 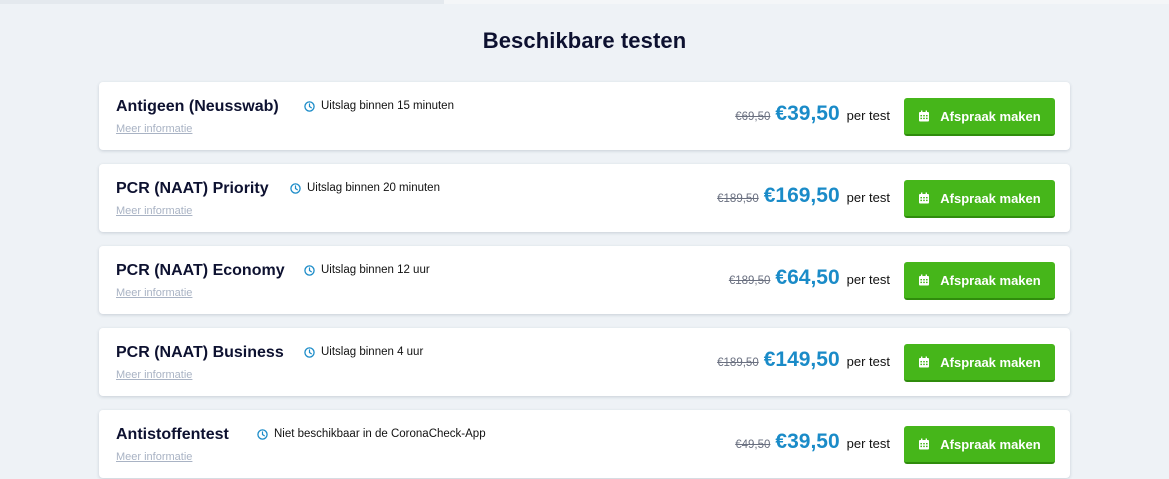 I want to click on result-time: Niet beschikbaar in de CoronaCheck-App, so click(x=371, y=434).